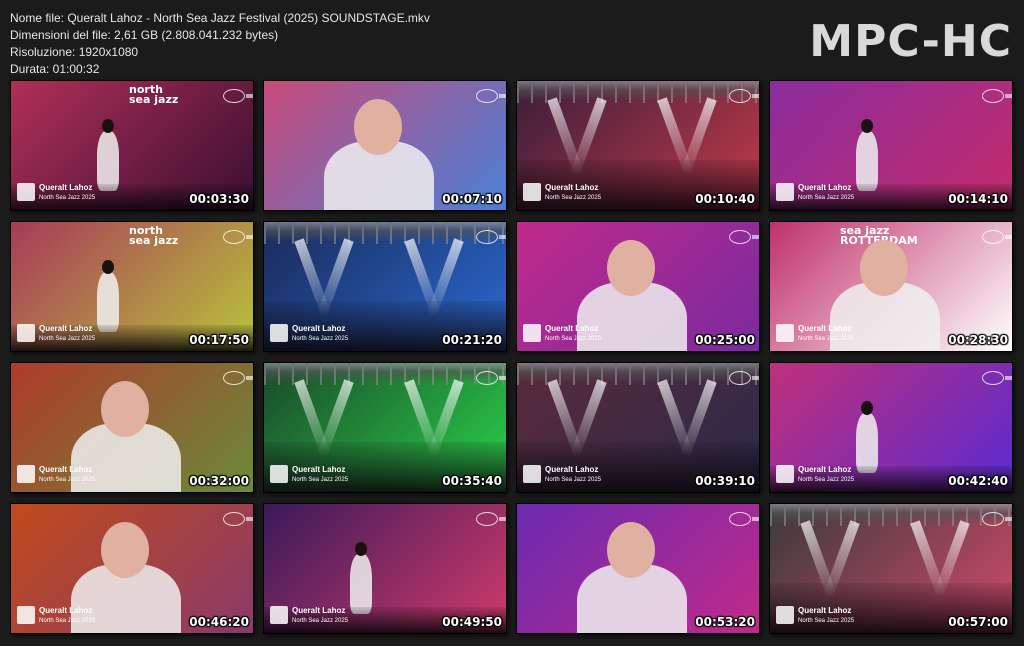 This screenshot has height=646, width=1024. Describe the element at coordinates (219, 340) in the screenshot. I see `timestamp: 00:17:50` at that location.